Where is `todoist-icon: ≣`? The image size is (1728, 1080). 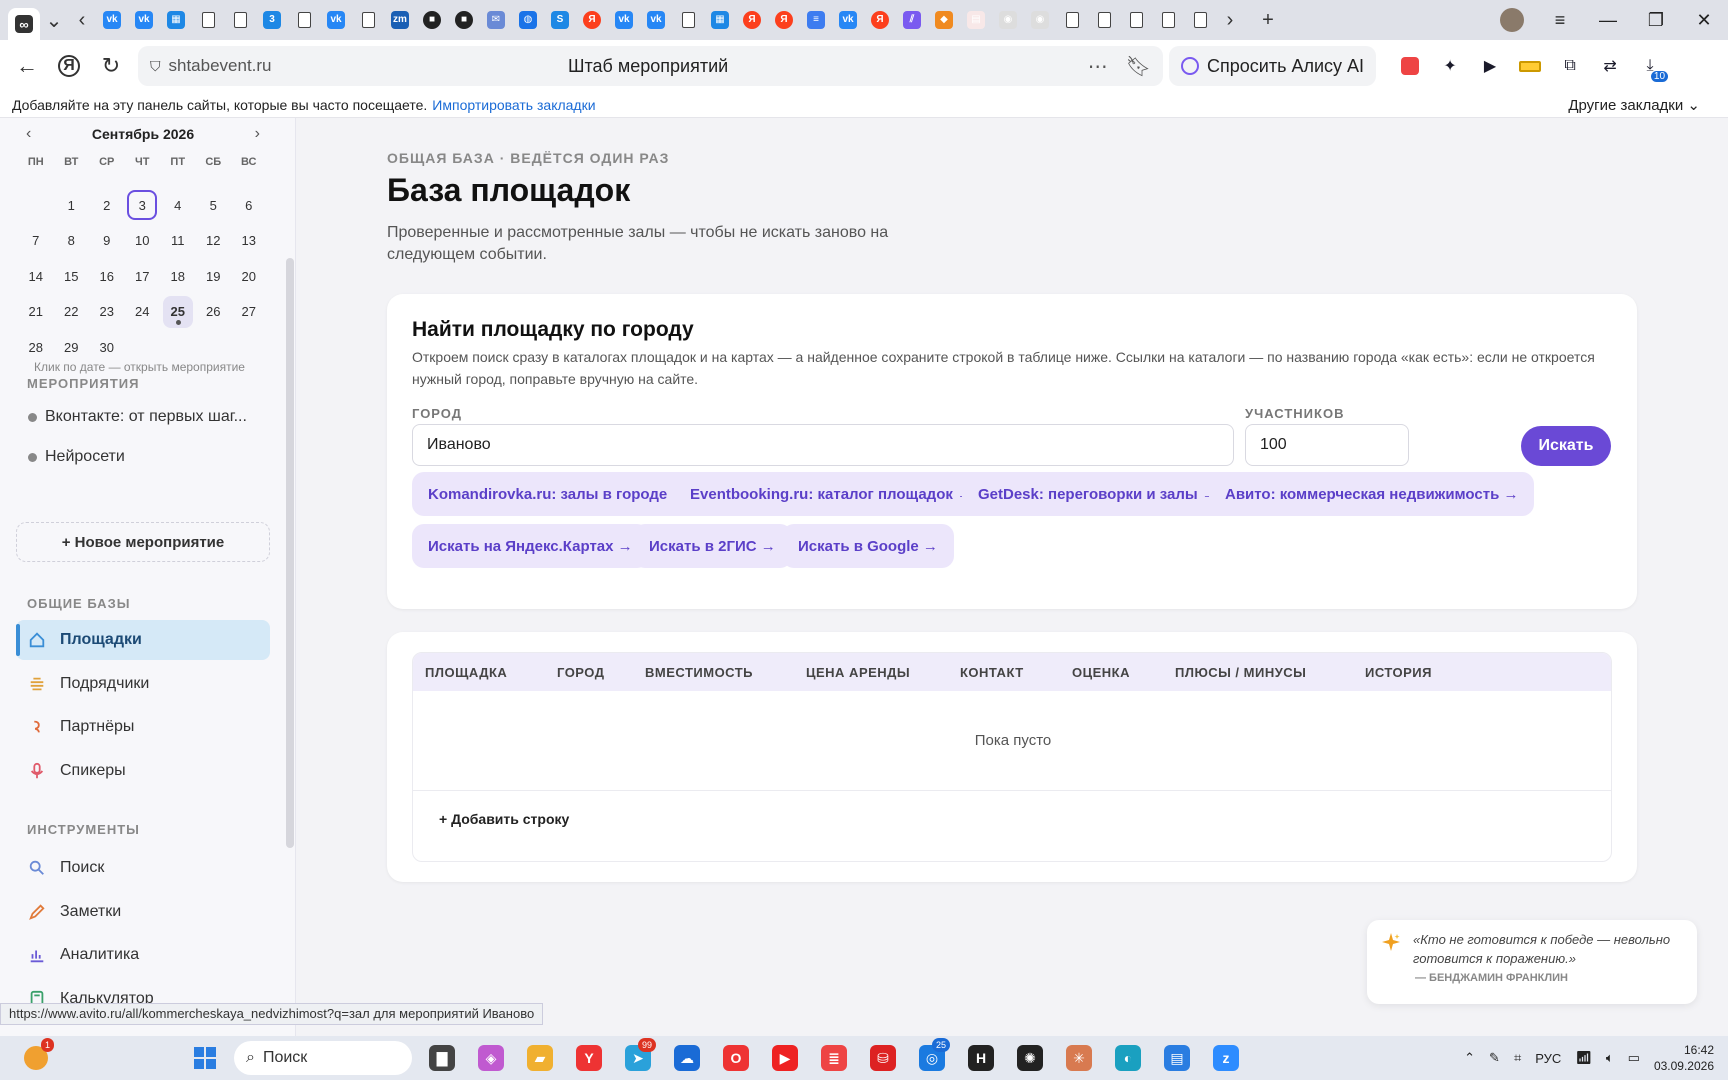
todoist-icon: ≣ is located at coordinates (834, 1058).